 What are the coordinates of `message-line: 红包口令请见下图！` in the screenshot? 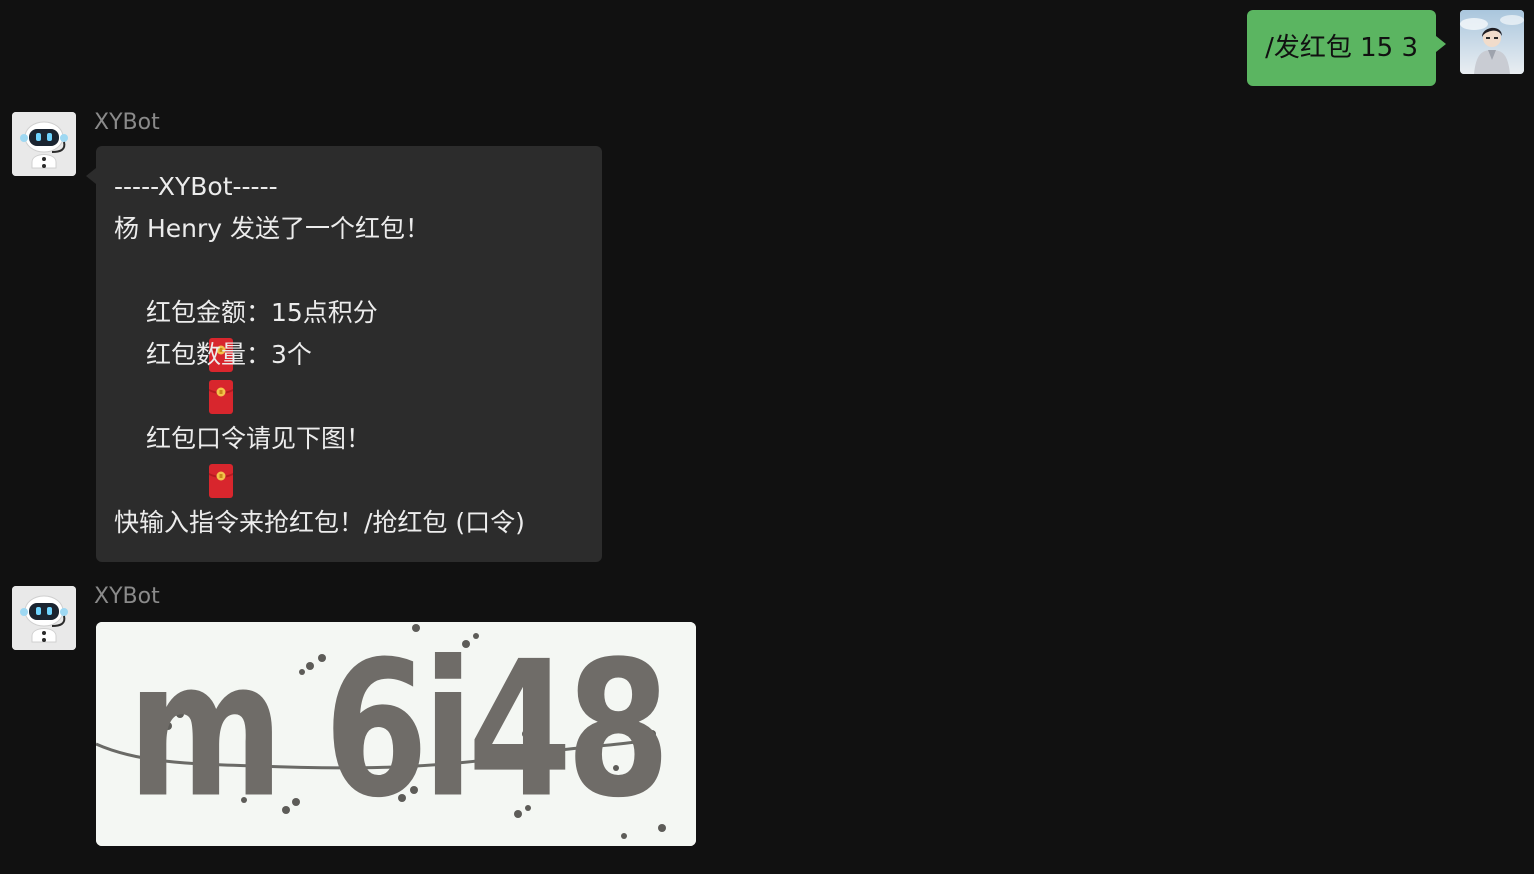 It's located at (349, 458).